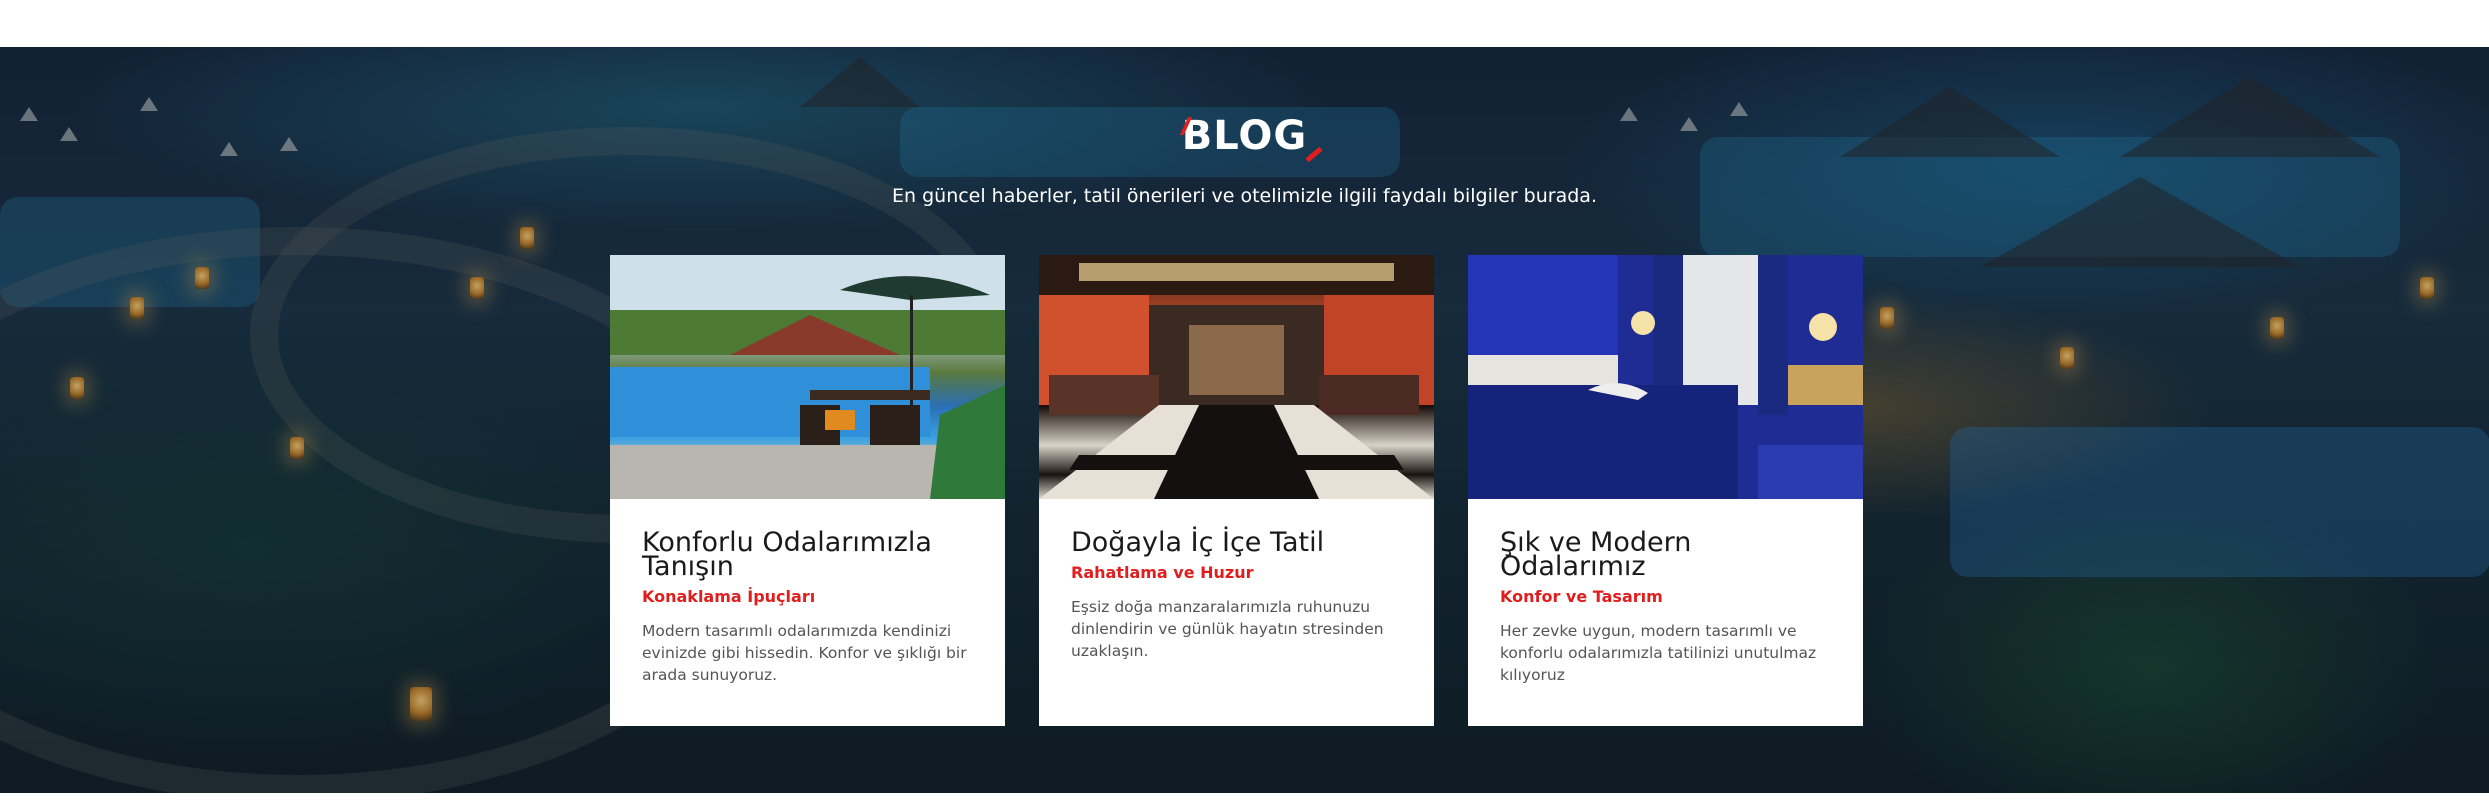  I want to click on pool-terrace-photo, so click(807, 377).